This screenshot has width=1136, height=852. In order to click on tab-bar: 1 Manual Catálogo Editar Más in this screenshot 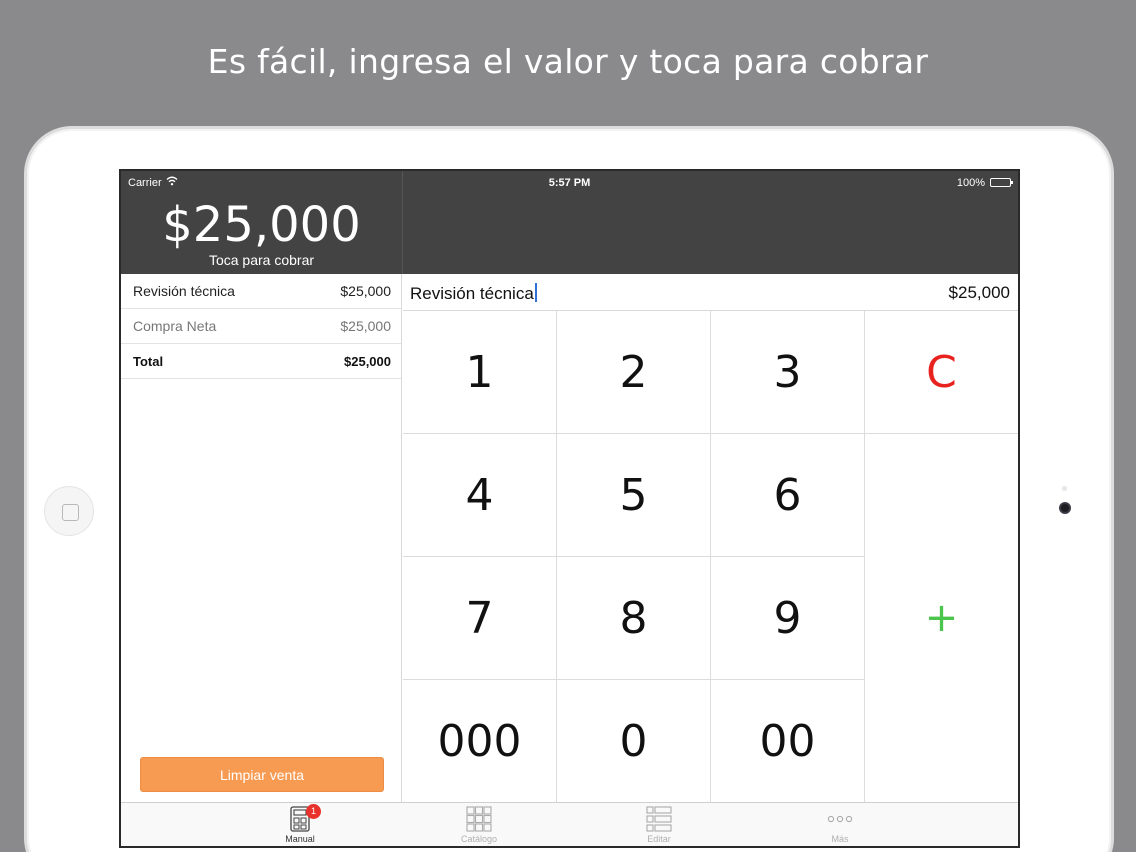, I will do `click(569, 824)`.